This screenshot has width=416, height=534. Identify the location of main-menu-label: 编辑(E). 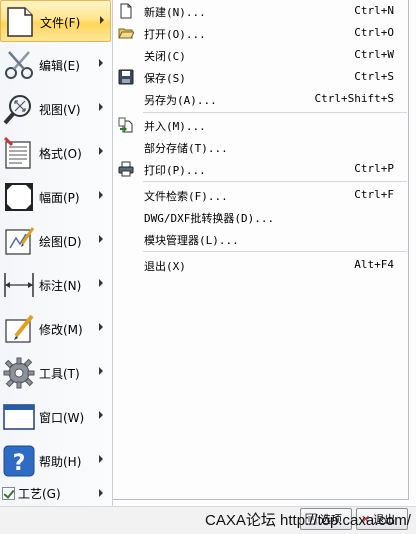
(59, 66).